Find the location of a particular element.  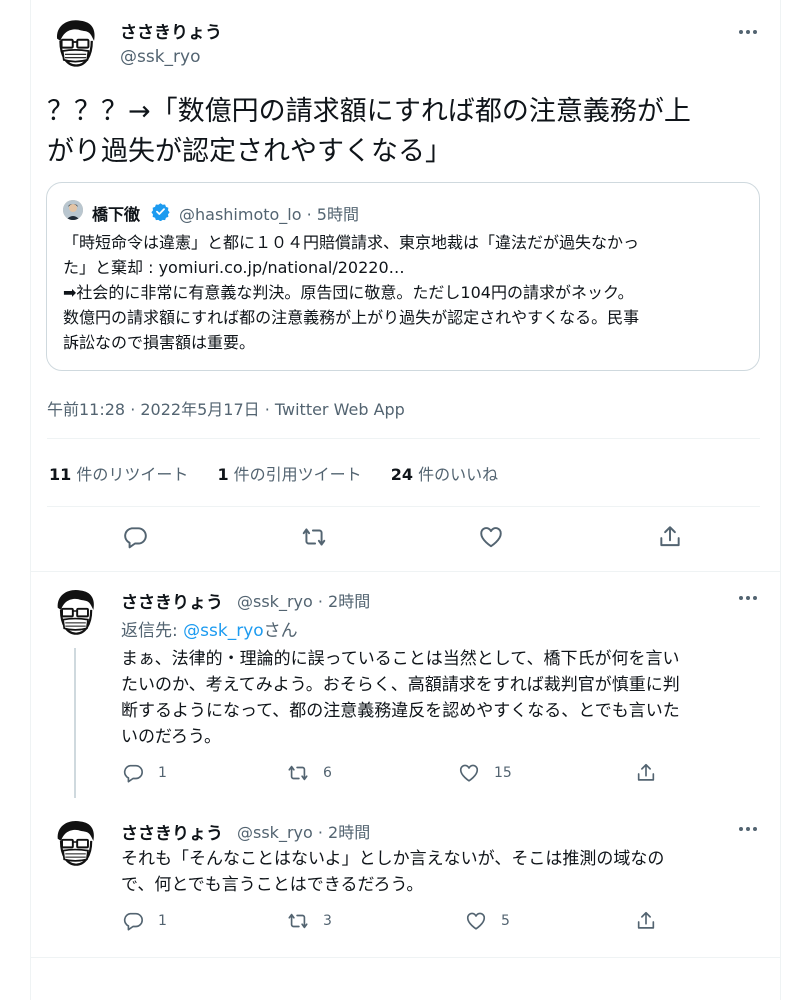

like-count: 15 is located at coordinates (503, 773).